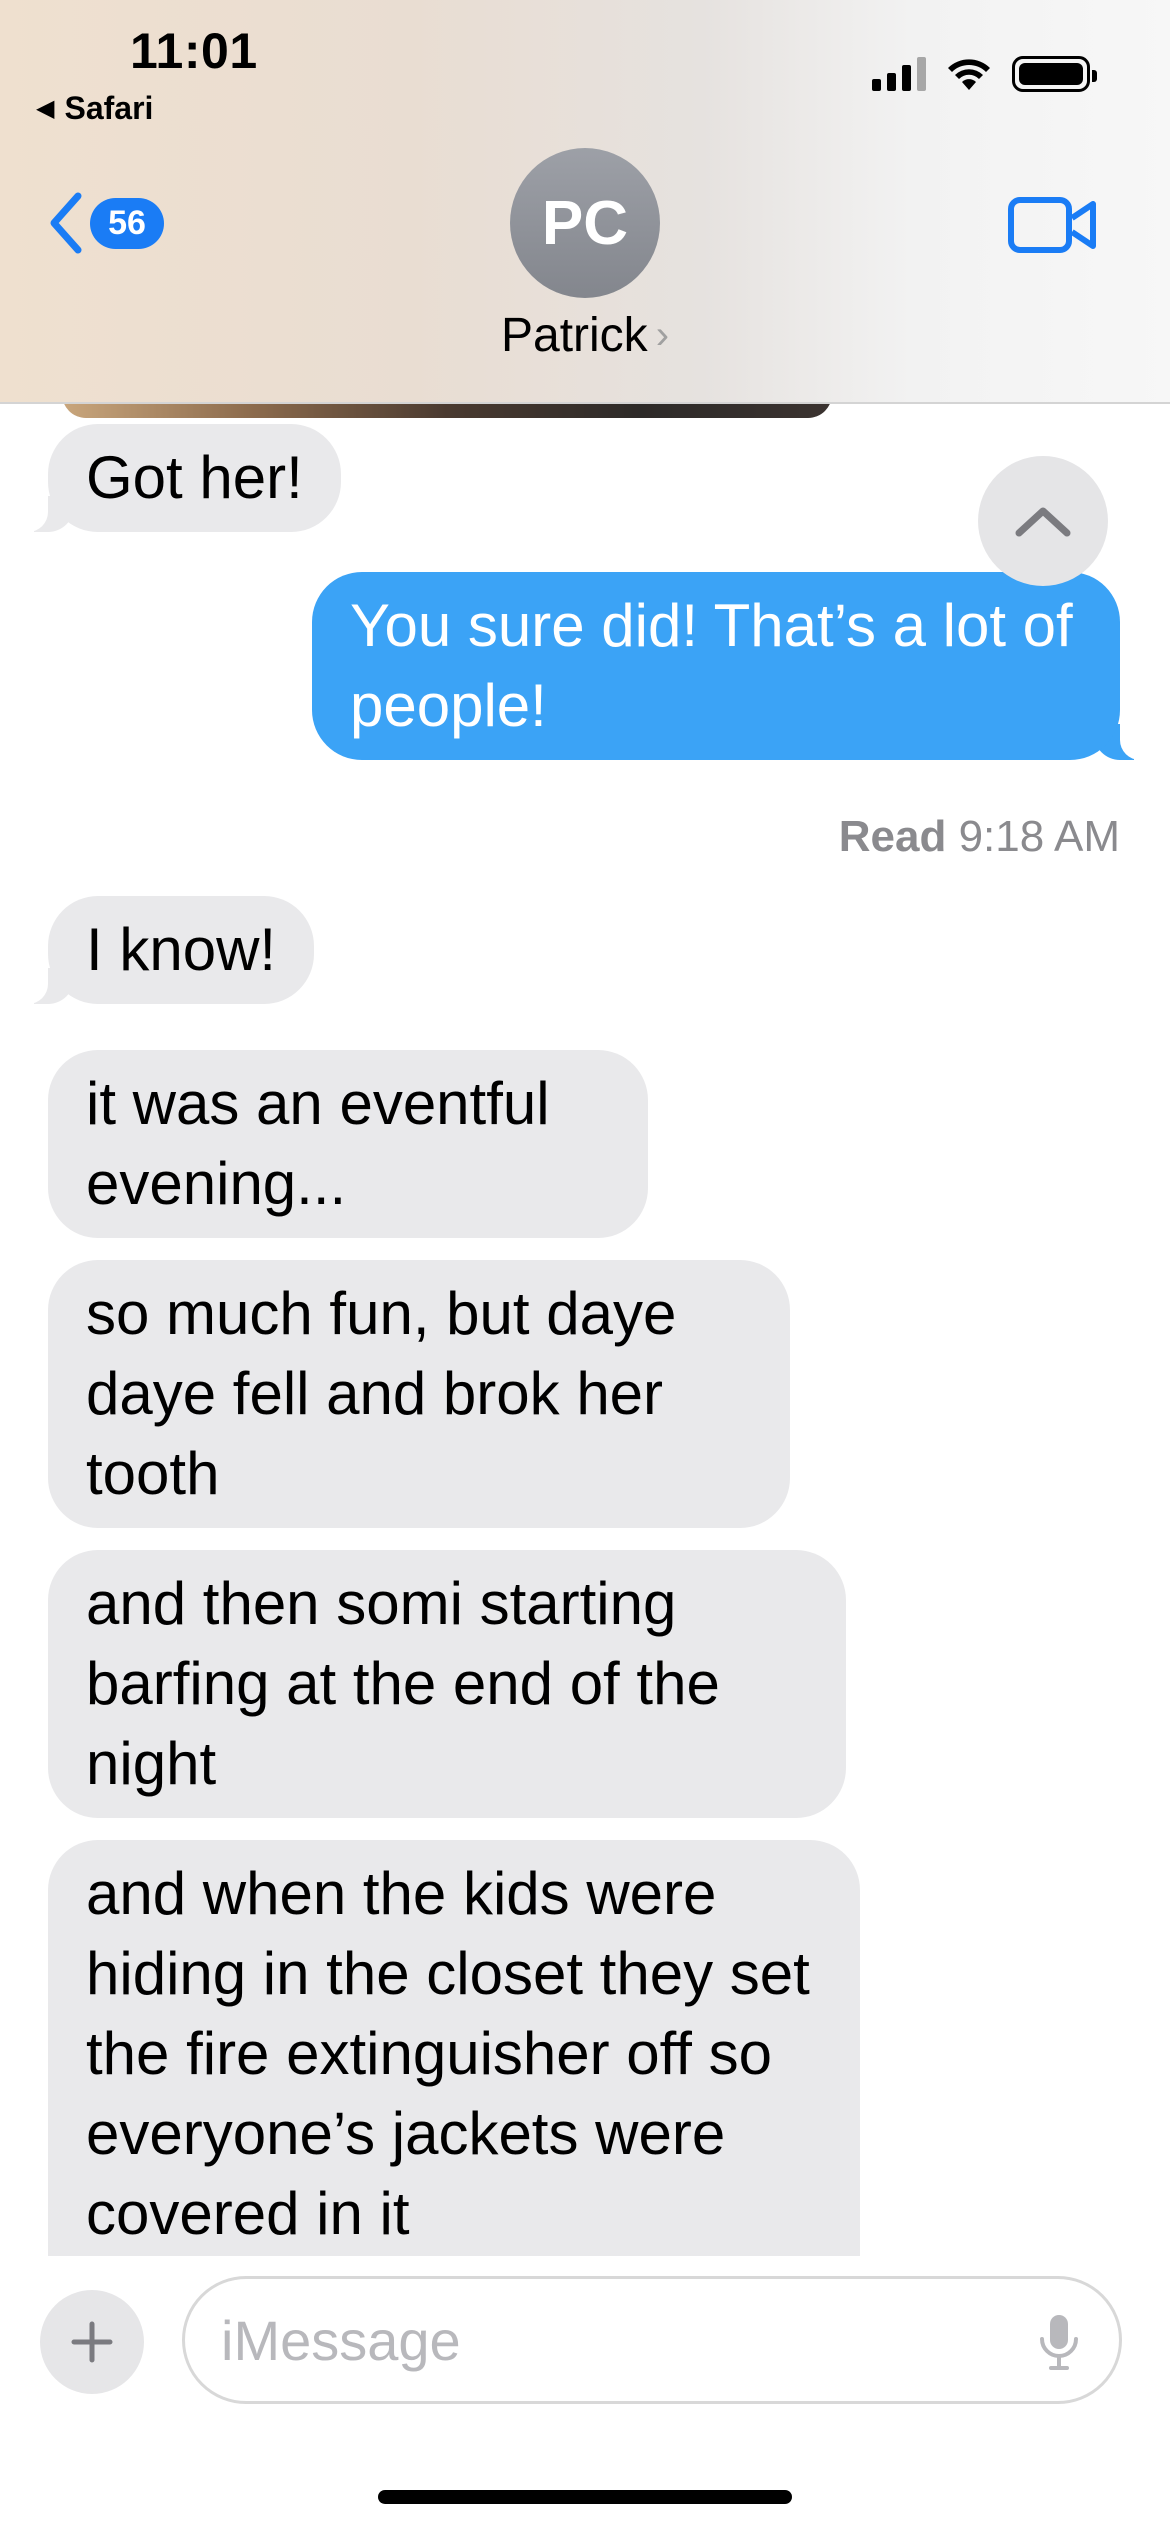  What do you see at coordinates (1053, 225) in the screenshot?
I see `video-camera-icon` at bounding box center [1053, 225].